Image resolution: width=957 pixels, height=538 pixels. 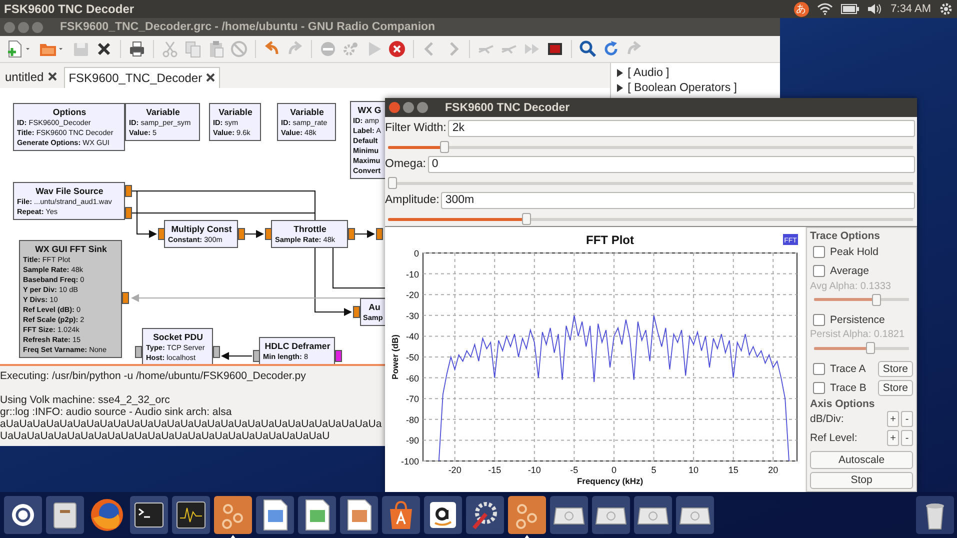 What do you see at coordinates (588, 49) in the screenshot?
I see `search-icon` at bounding box center [588, 49].